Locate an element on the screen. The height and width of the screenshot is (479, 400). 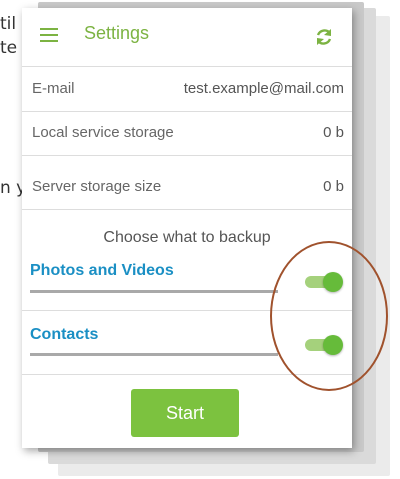
app-bar: Settings is located at coordinates (187, 35).